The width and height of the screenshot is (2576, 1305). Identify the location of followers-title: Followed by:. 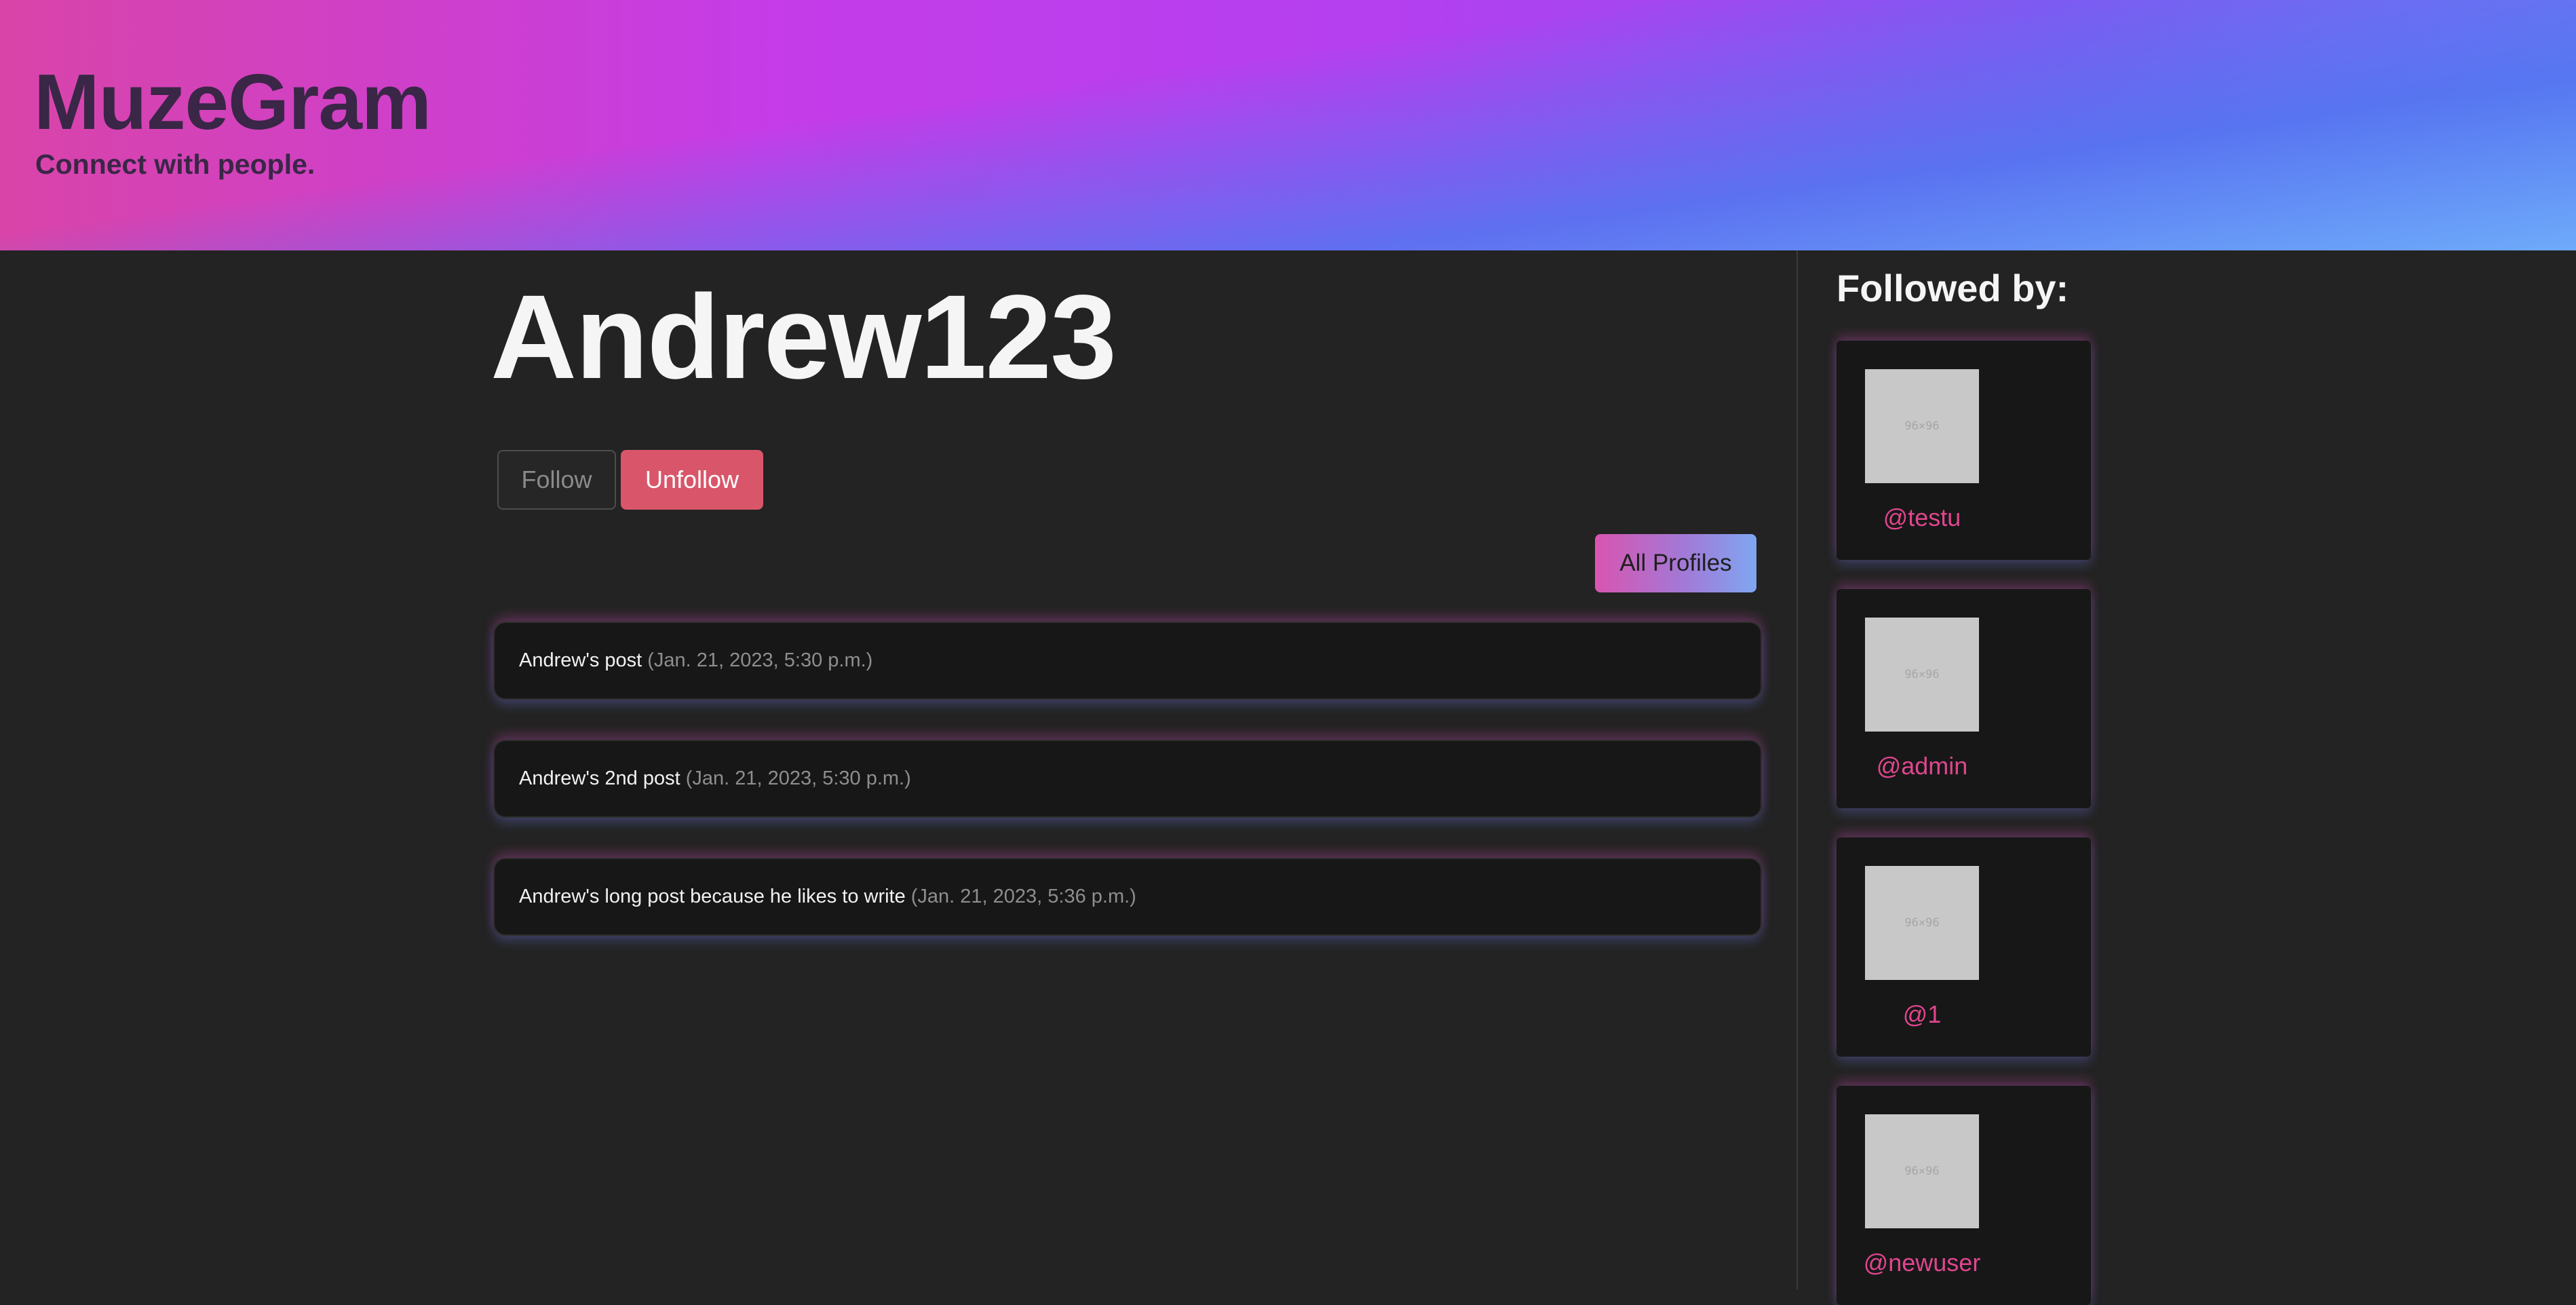
(1953, 288).